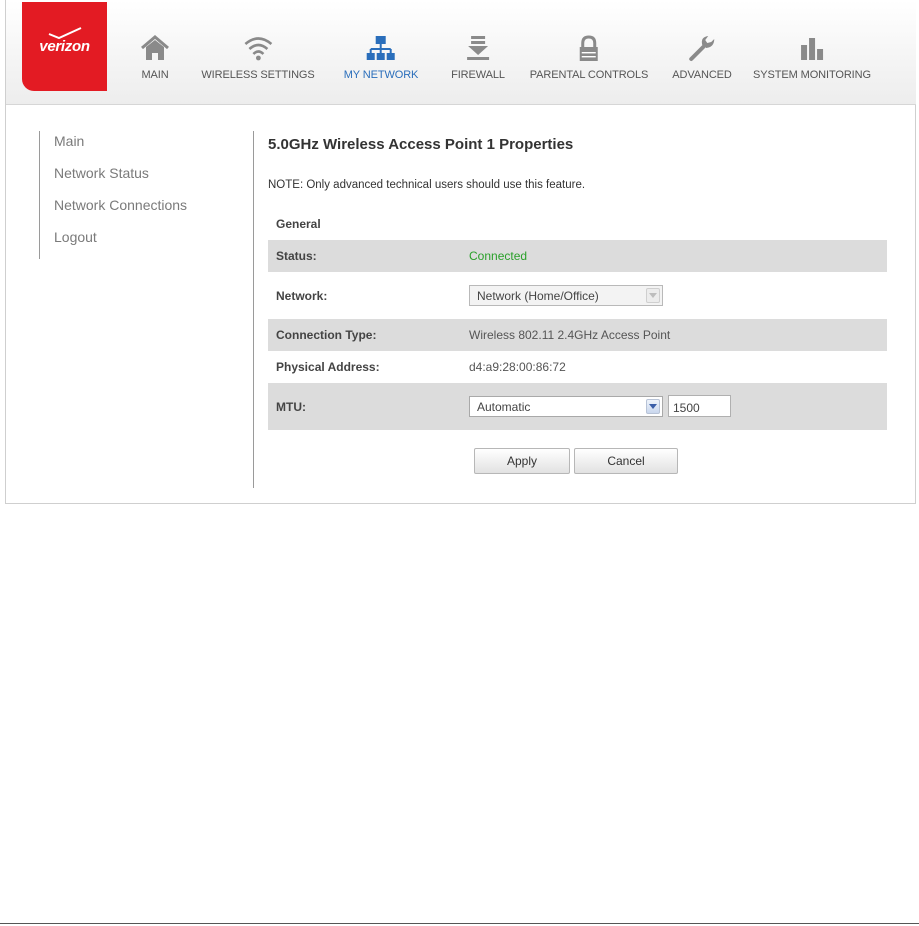 This screenshot has width=919, height=926. Describe the element at coordinates (478, 75) in the screenshot. I see `nav-label: FIREWALL` at that location.